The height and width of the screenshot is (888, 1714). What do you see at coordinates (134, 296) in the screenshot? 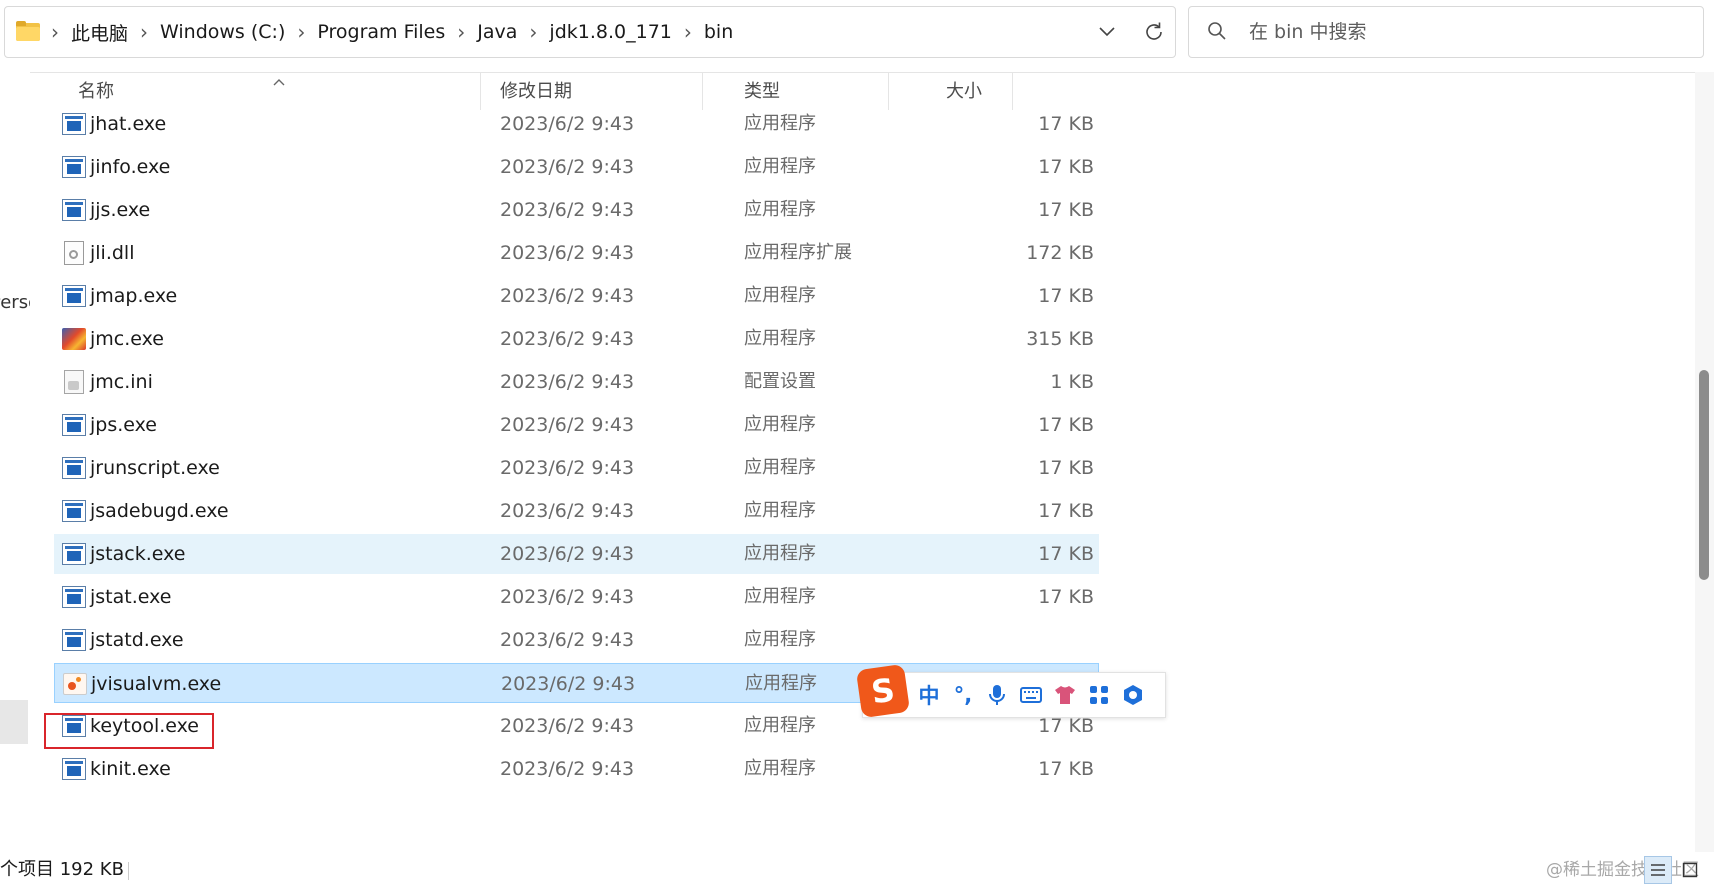
I see `file-name: jmap.exe` at bounding box center [134, 296].